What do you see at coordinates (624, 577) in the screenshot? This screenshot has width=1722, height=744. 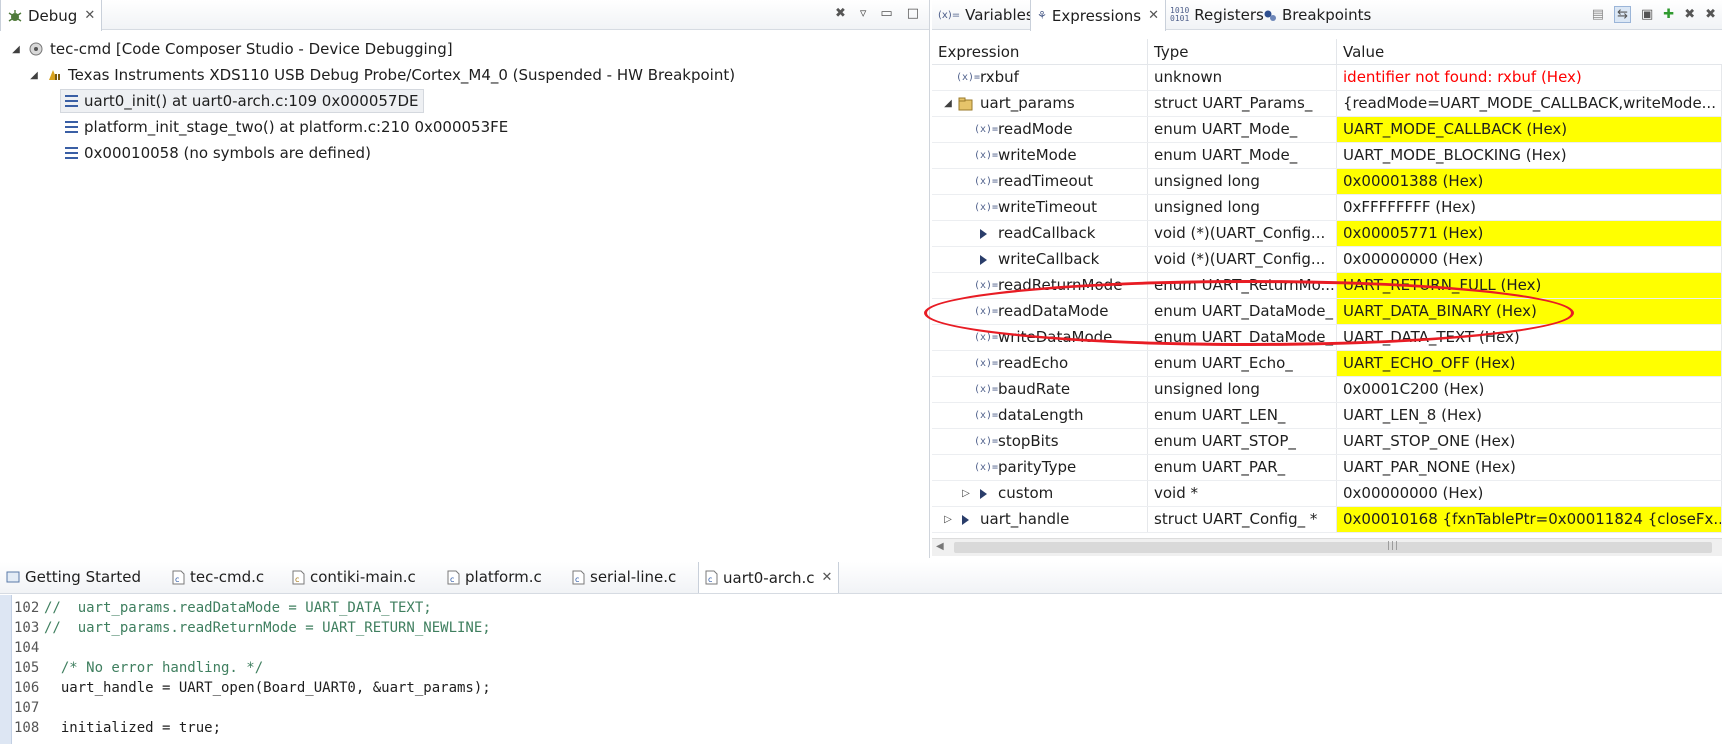 I see `tab-serial-line-c: c serial-line.c` at bounding box center [624, 577].